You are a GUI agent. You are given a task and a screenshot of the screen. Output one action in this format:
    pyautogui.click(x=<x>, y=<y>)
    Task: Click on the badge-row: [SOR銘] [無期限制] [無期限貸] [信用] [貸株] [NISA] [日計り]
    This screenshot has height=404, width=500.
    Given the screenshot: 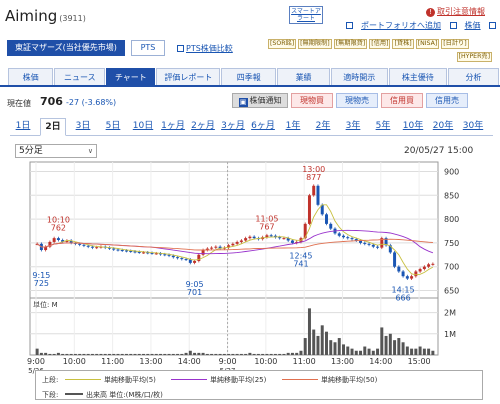 What is the action you would take?
    pyautogui.click(x=383, y=44)
    